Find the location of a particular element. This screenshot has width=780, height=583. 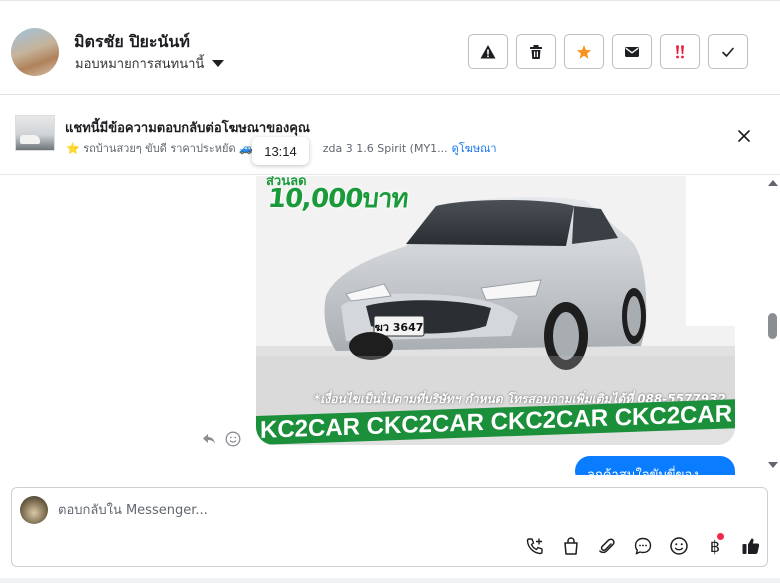

banner-title: แชทนี้มีข้อความตอบกลับต่อโฆษณาของคุณ is located at coordinates (187, 128).